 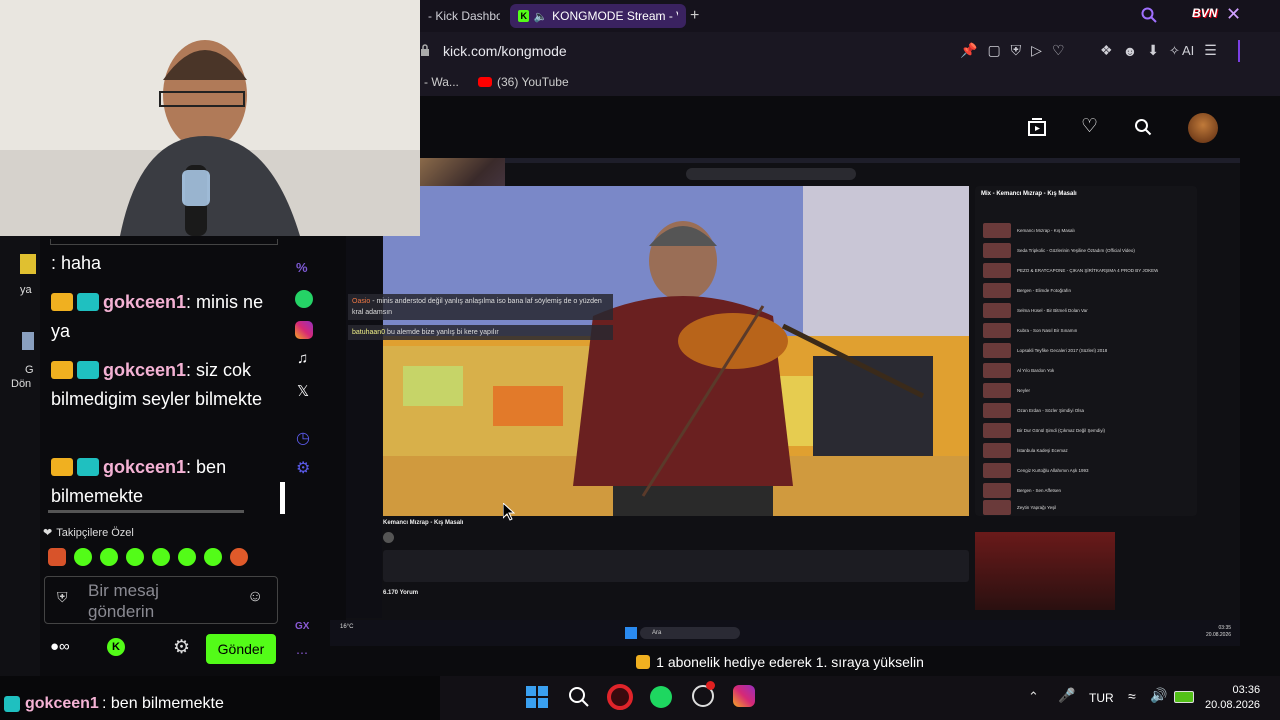 I want to click on url-field: kick.com/kongmode, so click(x=505, y=51).